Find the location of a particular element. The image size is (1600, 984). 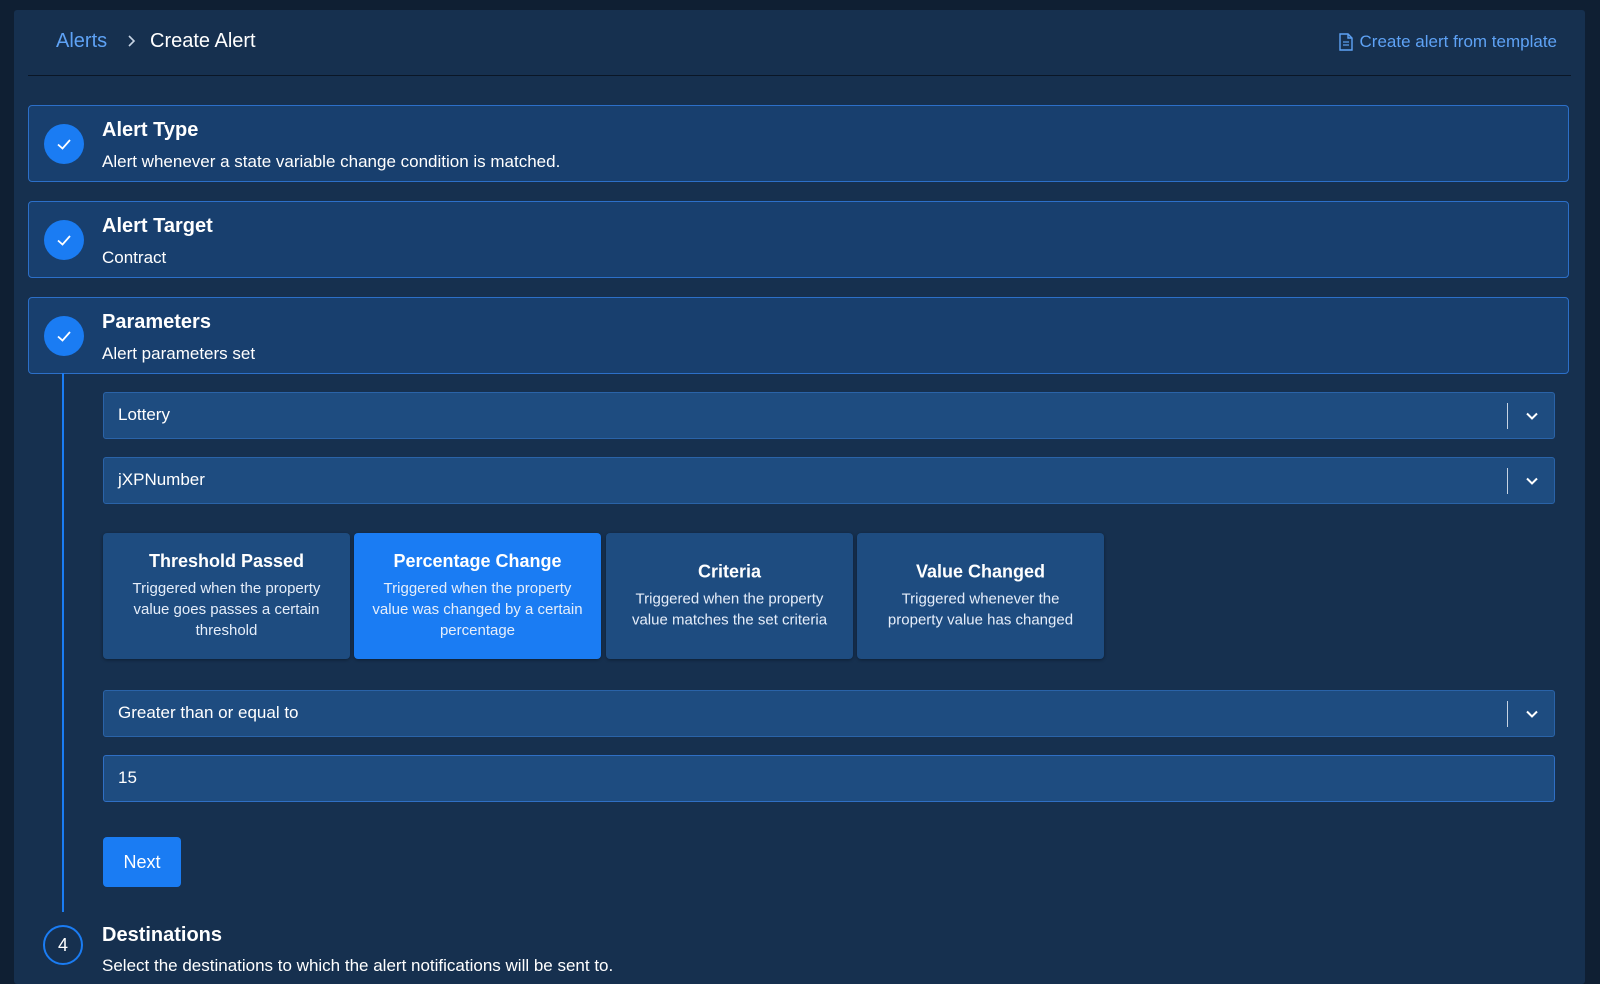

variable-select-value: jXPNumber is located at coordinates (161, 479).